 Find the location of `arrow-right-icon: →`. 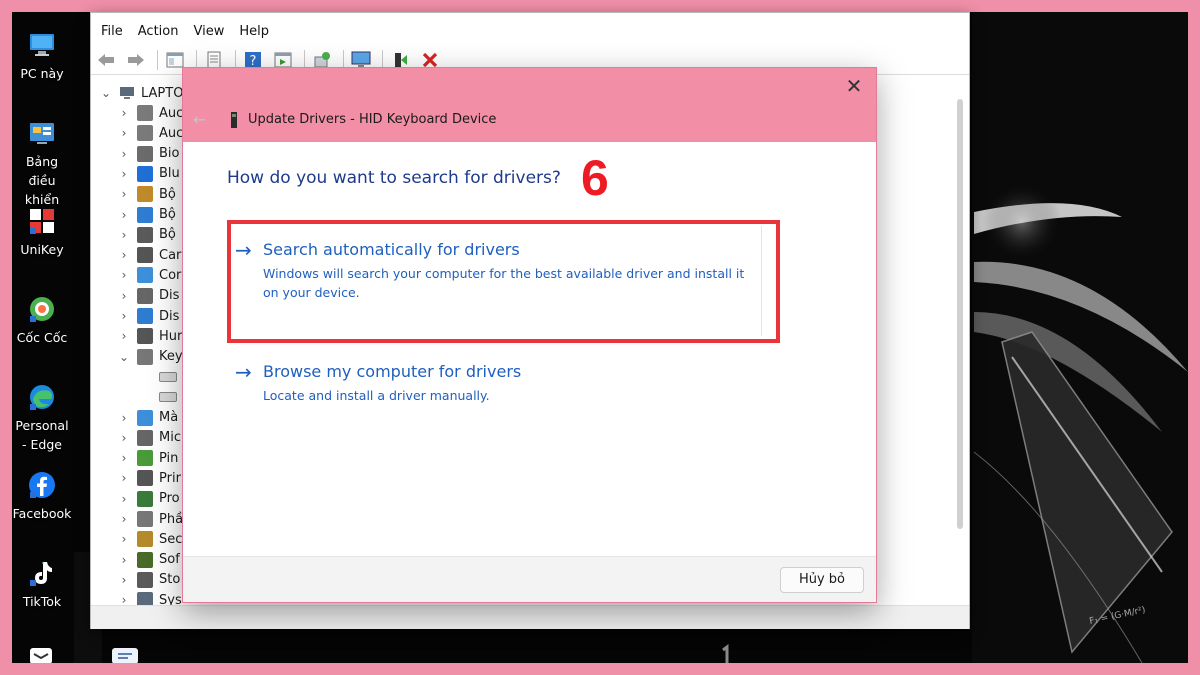

arrow-right-icon: → is located at coordinates (243, 372).